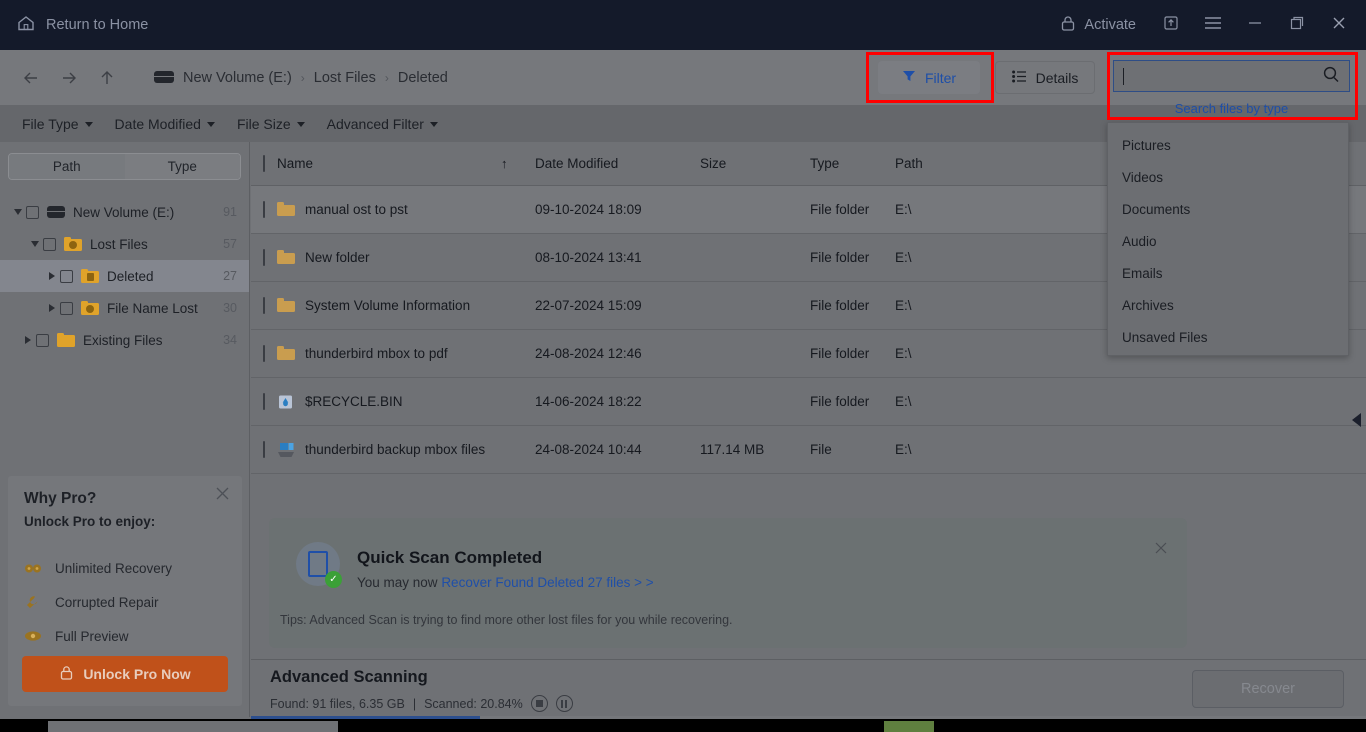 Image resolution: width=1366 pixels, height=732 pixels. Describe the element at coordinates (406, 257) in the screenshot. I see `row-name-cell: New folder` at that location.